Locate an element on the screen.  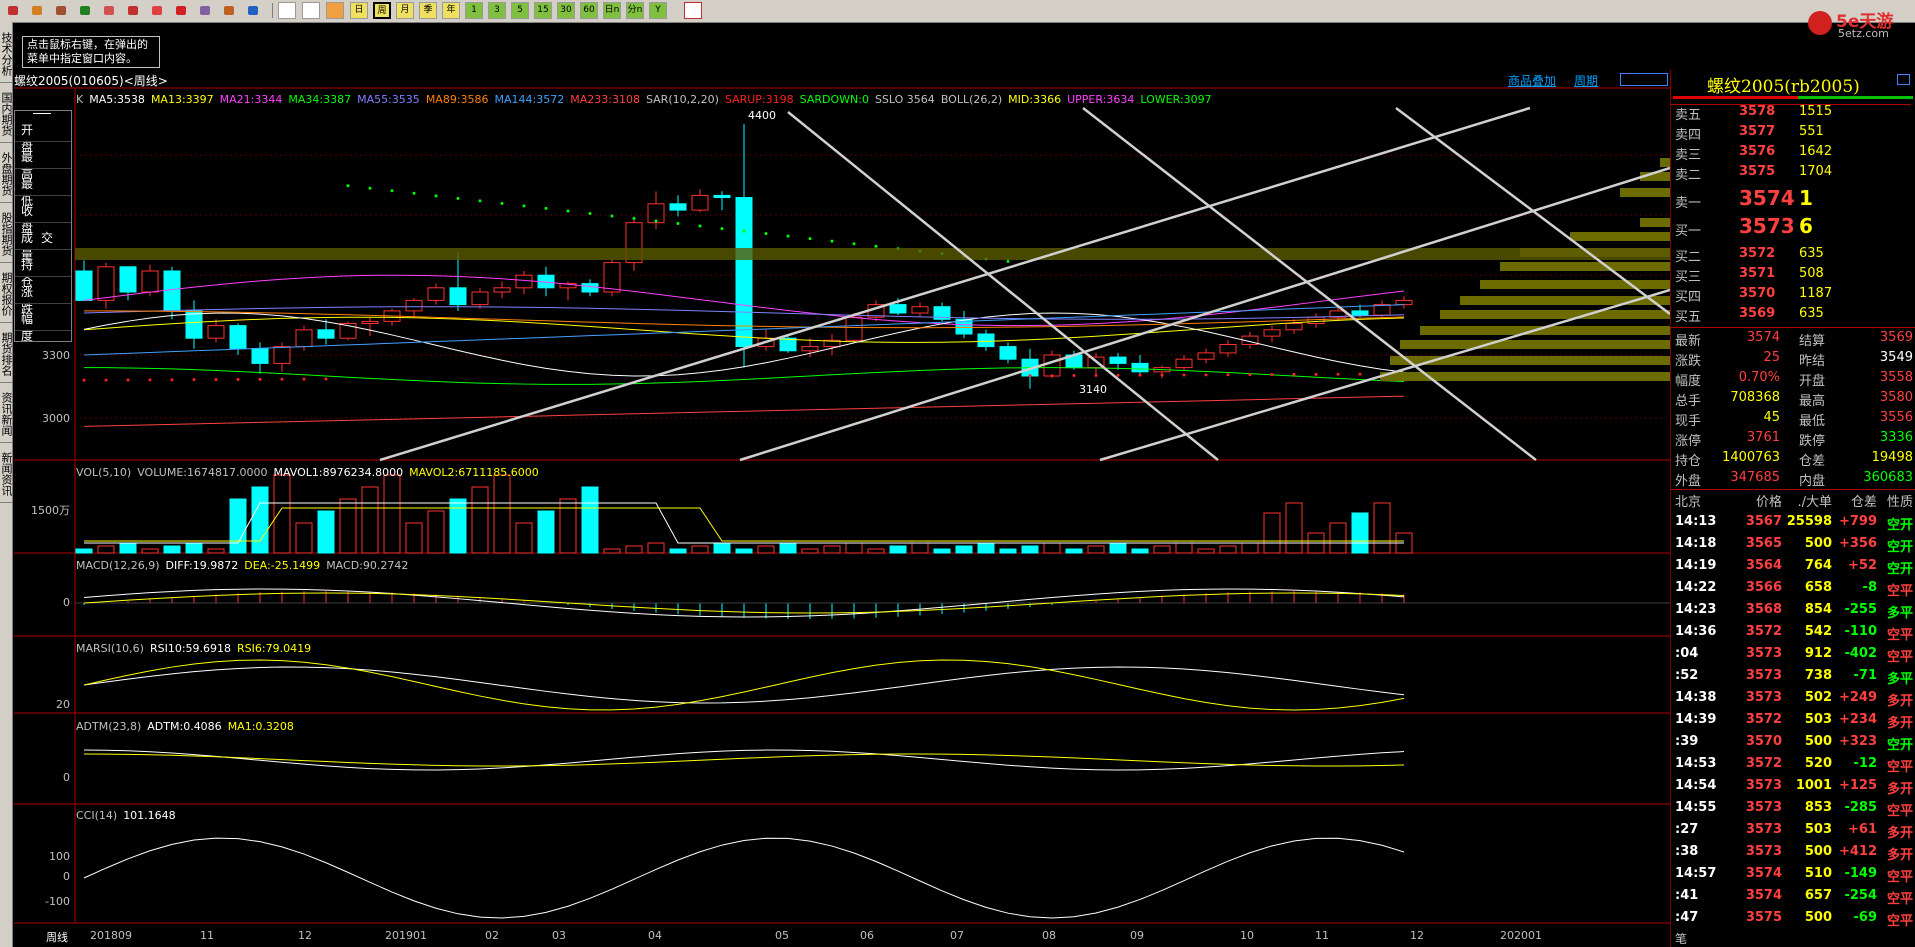
tick-row-7: :52 3573 738 -71 多平 is located at coordinates (1795, 679).